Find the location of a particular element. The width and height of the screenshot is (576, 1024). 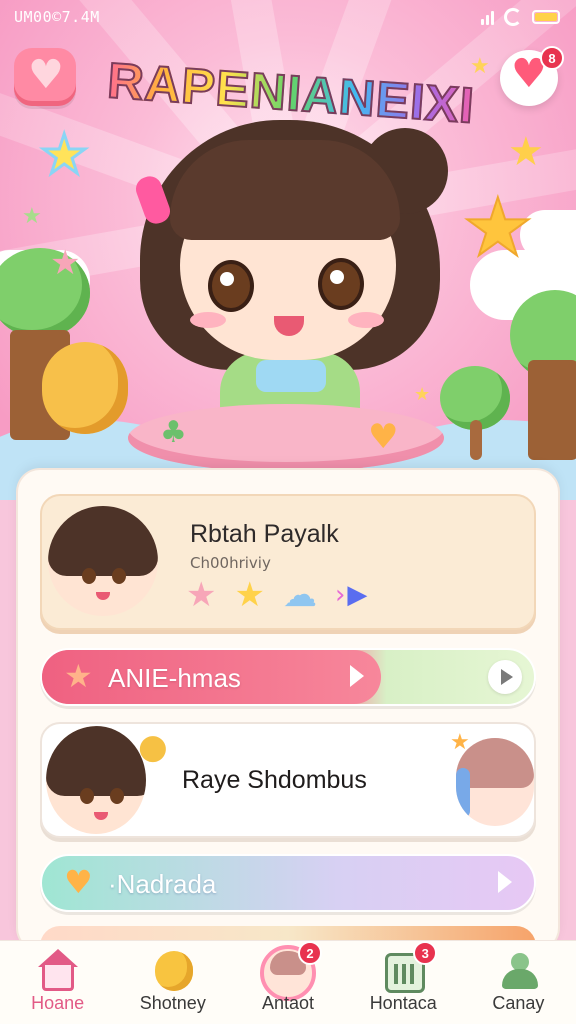

nadrada-label: ·Nadrada is located at coordinates (162, 884).